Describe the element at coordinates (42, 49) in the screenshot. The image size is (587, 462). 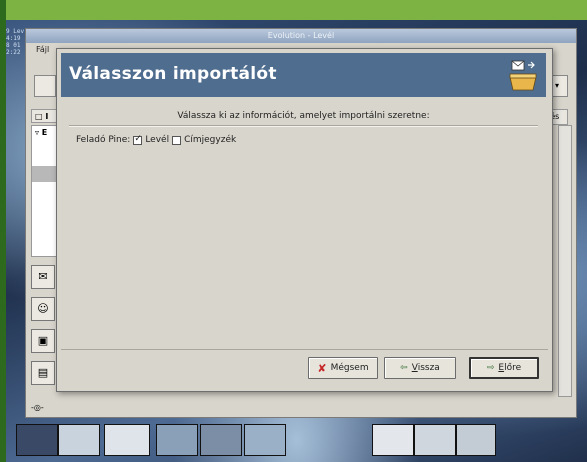
I see `menu-file: Fájl` at that location.